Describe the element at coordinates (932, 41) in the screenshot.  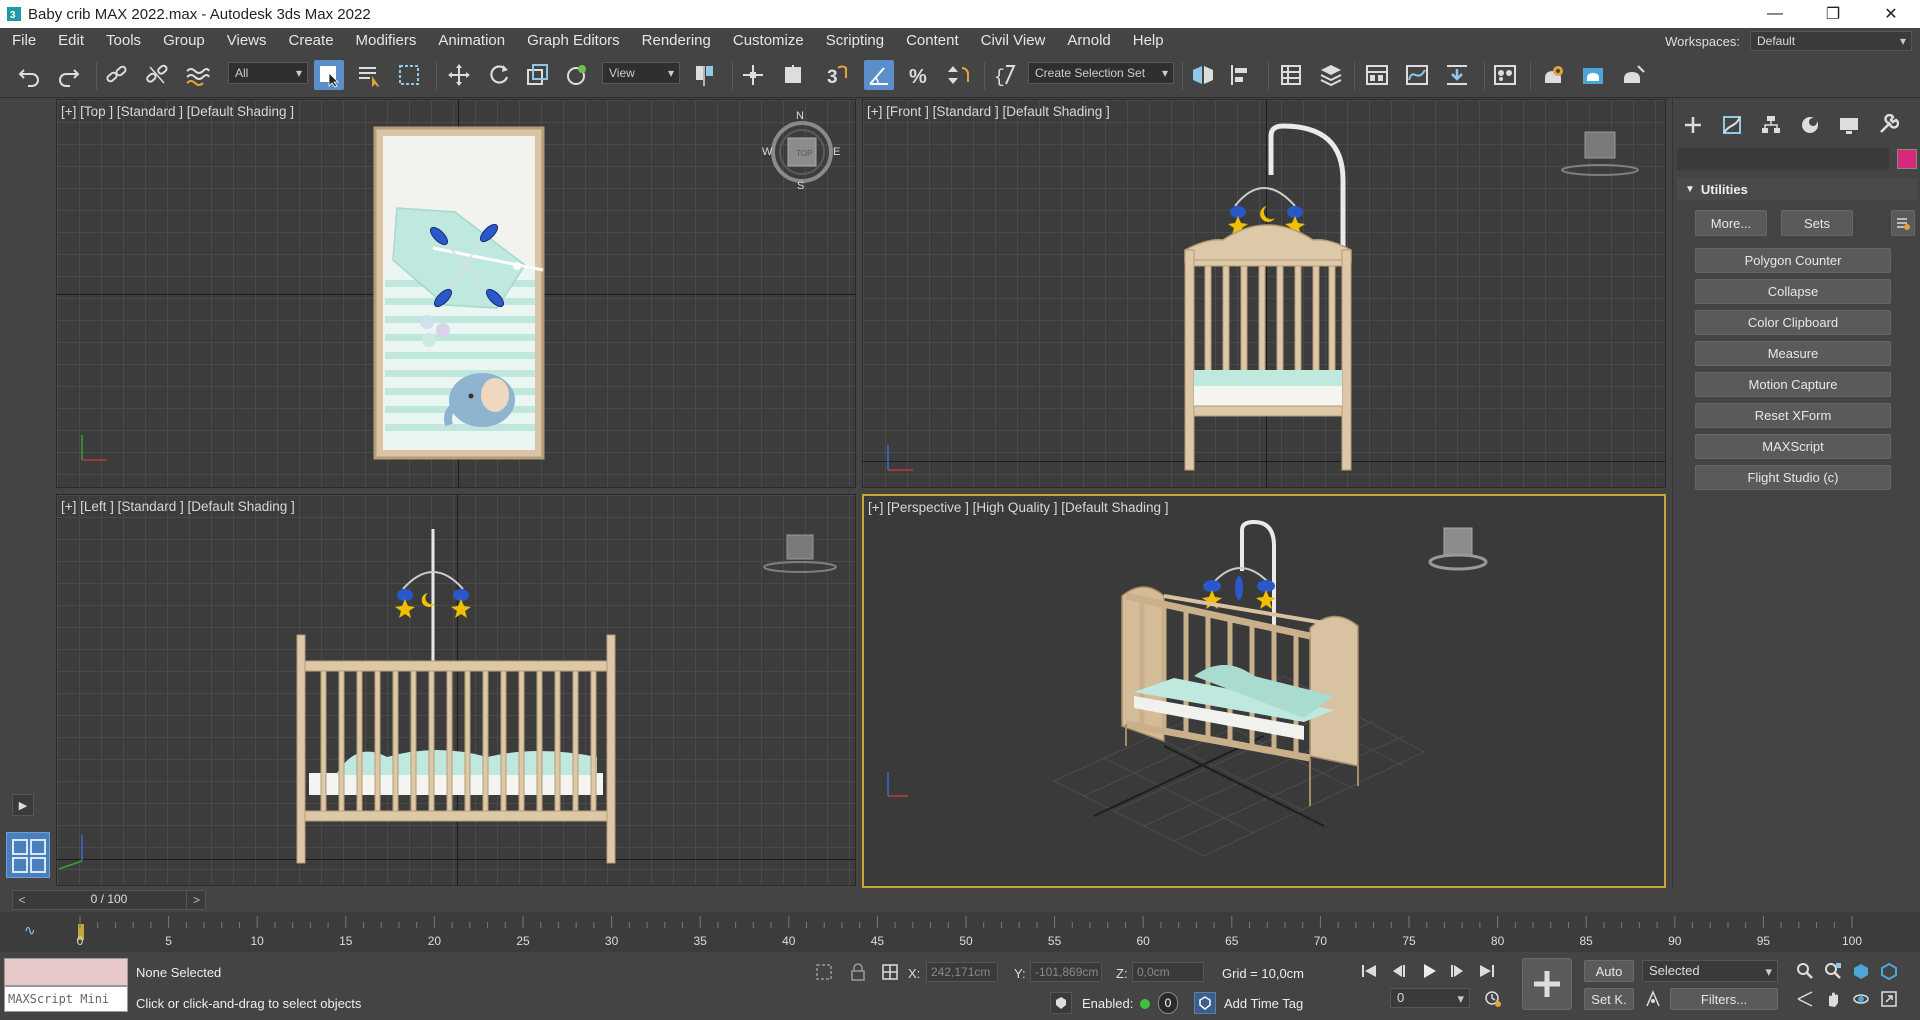
I see `menu-content: Content` at that location.